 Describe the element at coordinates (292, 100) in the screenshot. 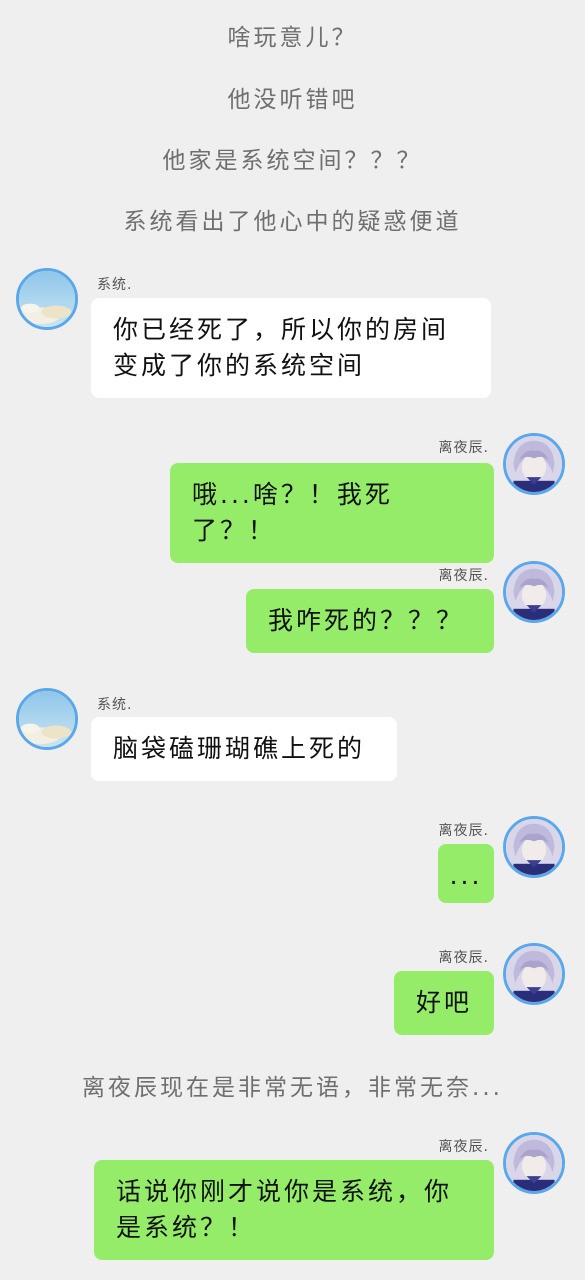

I see `narration-text: 他没听错吧` at that location.